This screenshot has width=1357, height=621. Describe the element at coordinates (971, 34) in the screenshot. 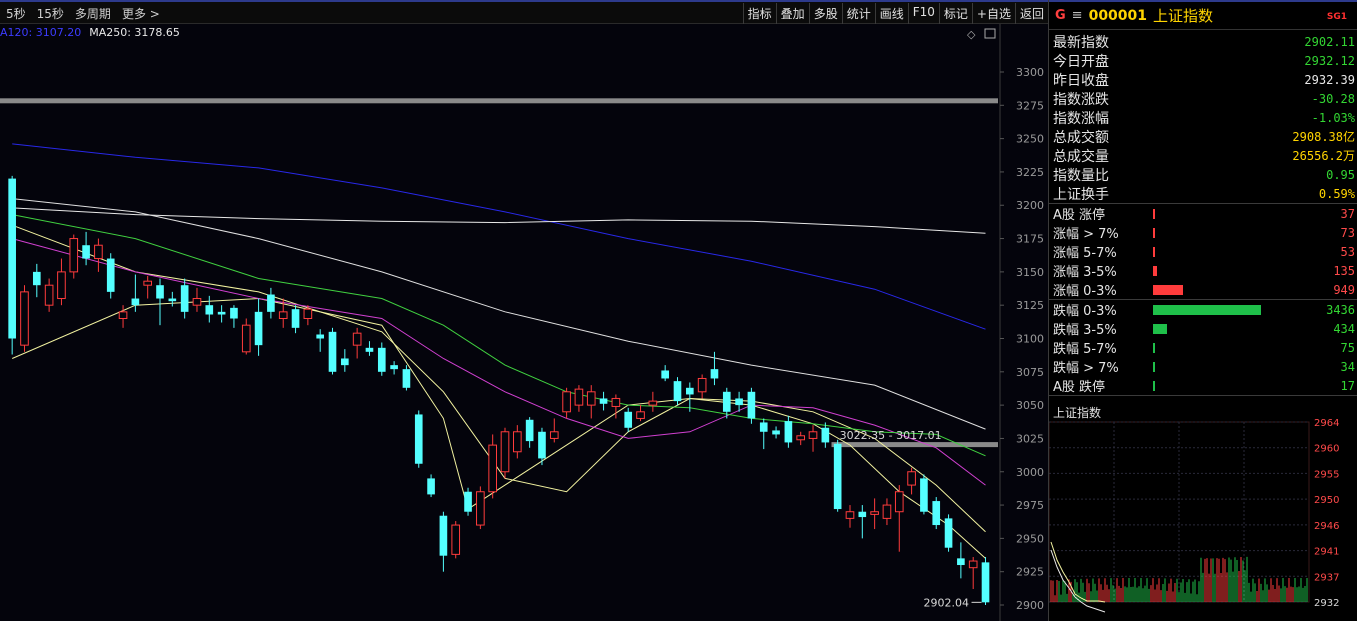

I see `diamond-icon: ◇` at that location.